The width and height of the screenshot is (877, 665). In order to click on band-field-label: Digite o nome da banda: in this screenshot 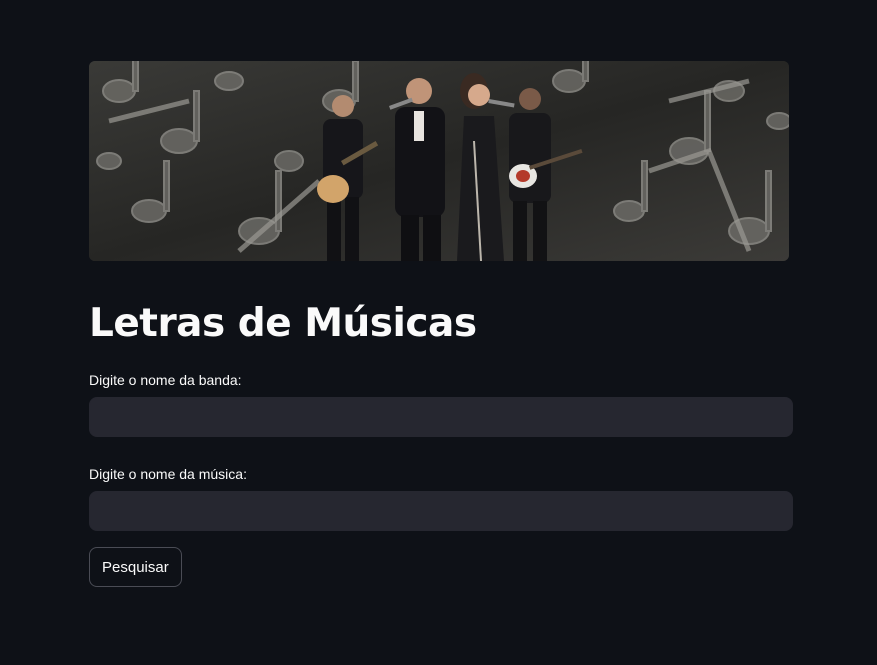, I will do `click(165, 380)`.